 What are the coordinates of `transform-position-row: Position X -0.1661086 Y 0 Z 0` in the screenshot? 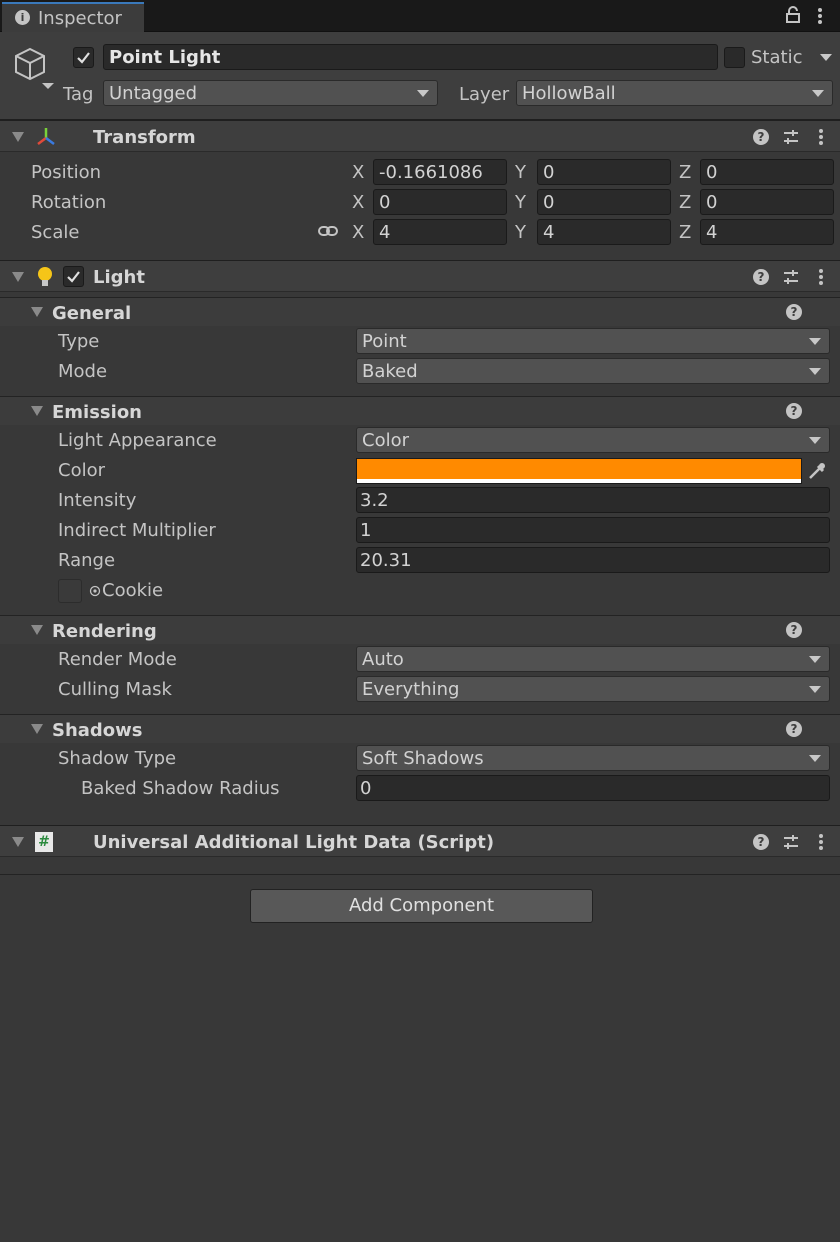 It's located at (420, 172).